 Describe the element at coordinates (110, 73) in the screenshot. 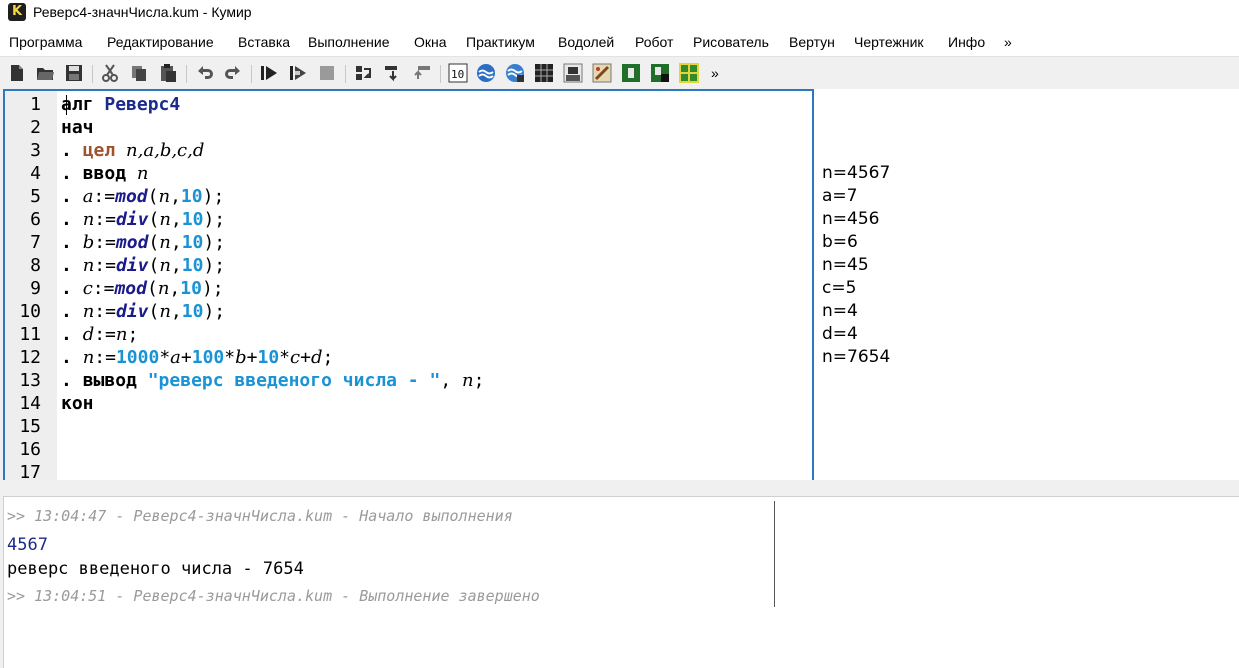

I see `cut-icon` at that location.